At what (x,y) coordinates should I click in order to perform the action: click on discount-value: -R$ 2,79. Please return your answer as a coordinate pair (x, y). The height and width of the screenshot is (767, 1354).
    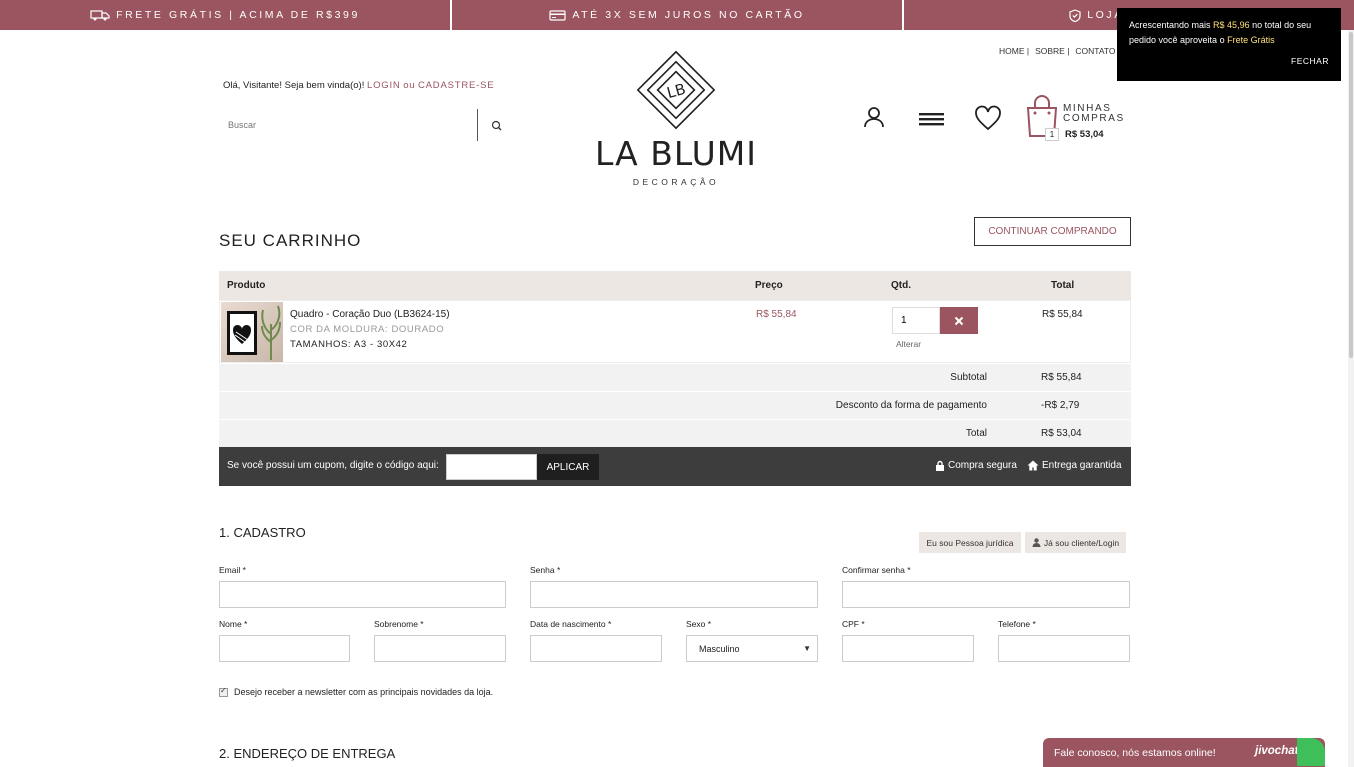
    Looking at the image, I should click on (1060, 405).